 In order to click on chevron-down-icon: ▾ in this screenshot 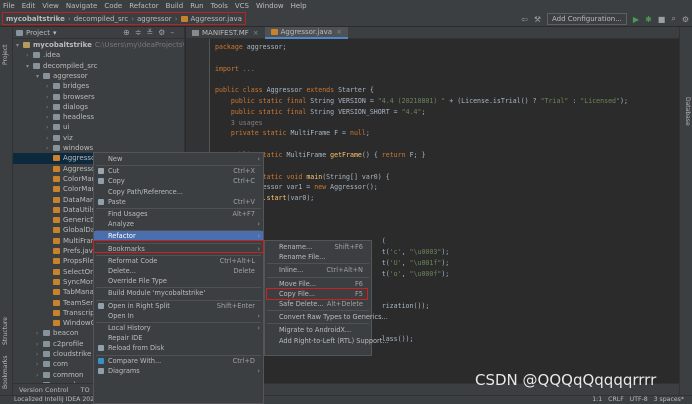, I will do `click(55, 33)`.